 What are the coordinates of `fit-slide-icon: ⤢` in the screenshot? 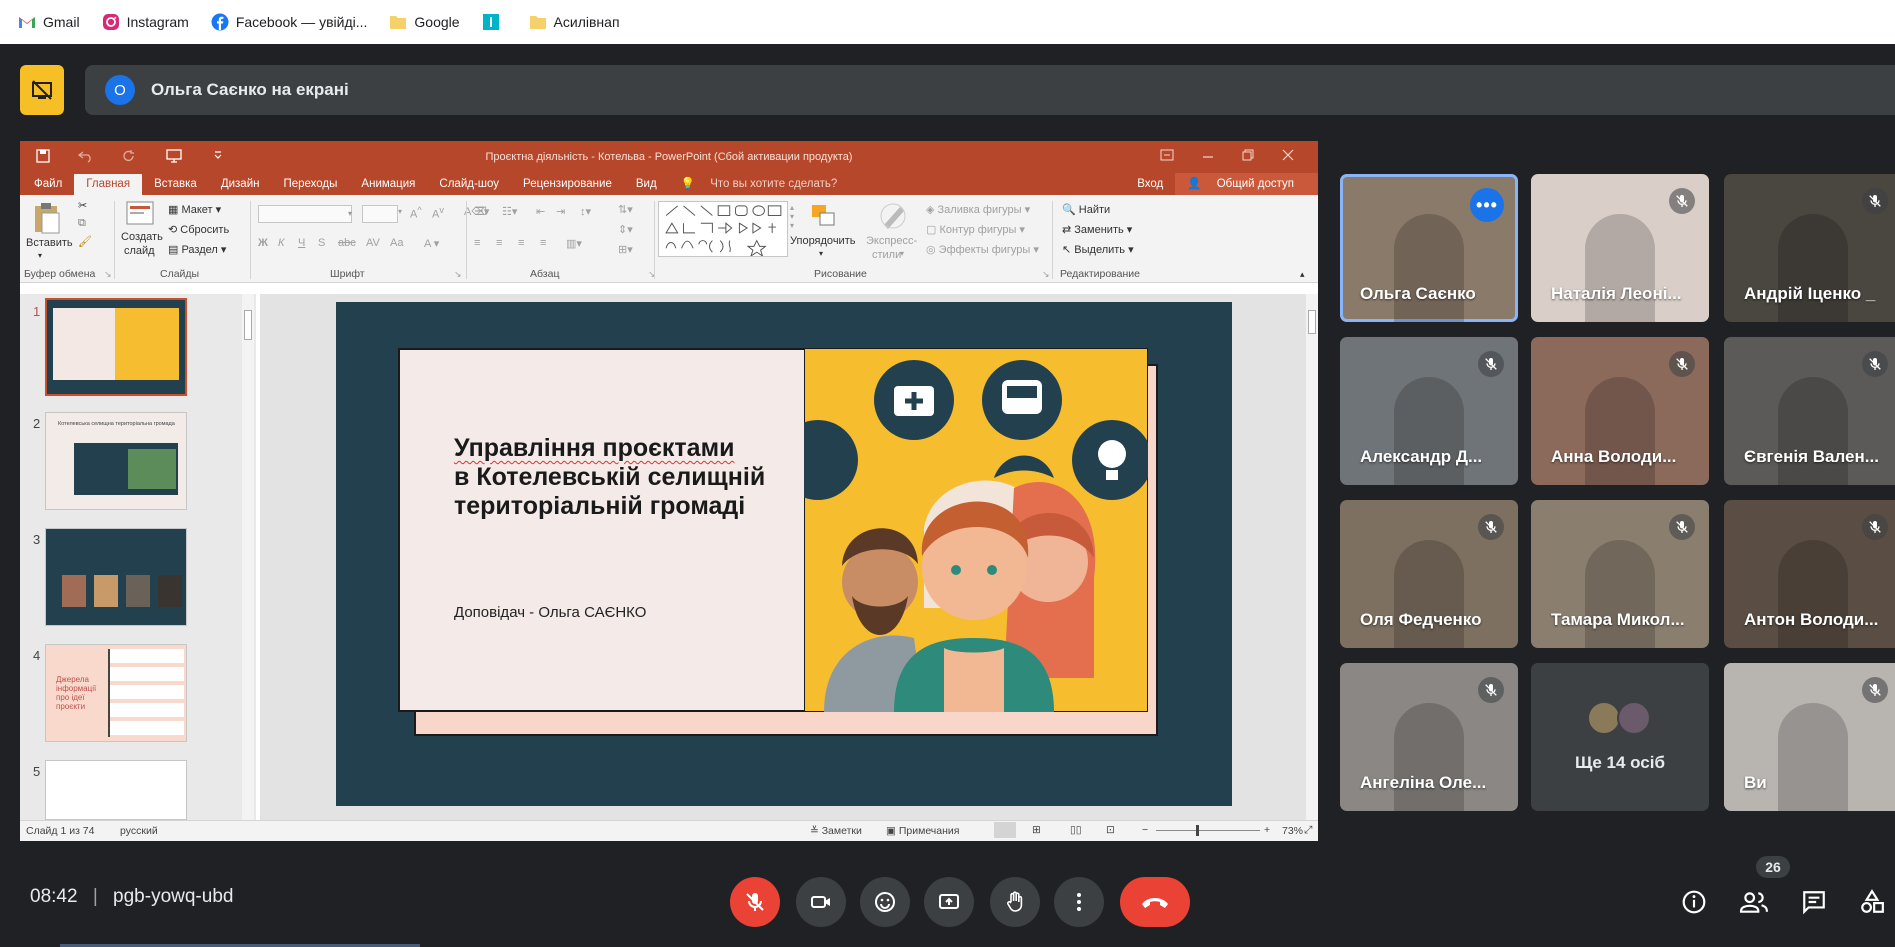 It's located at (1308, 830).